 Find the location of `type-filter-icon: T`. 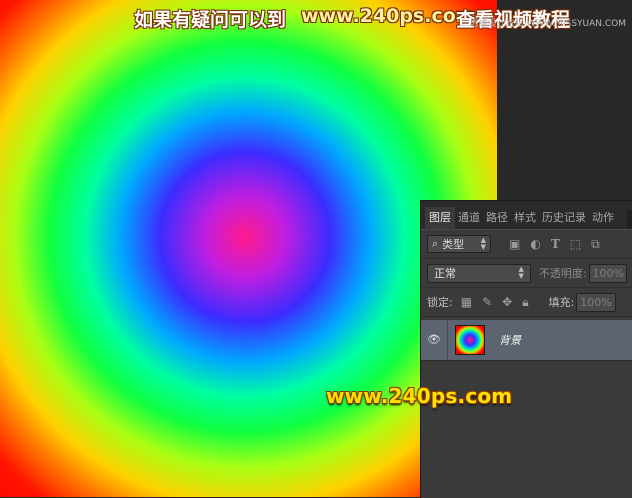

type-filter-icon: T is located at coordinates (555, 244).